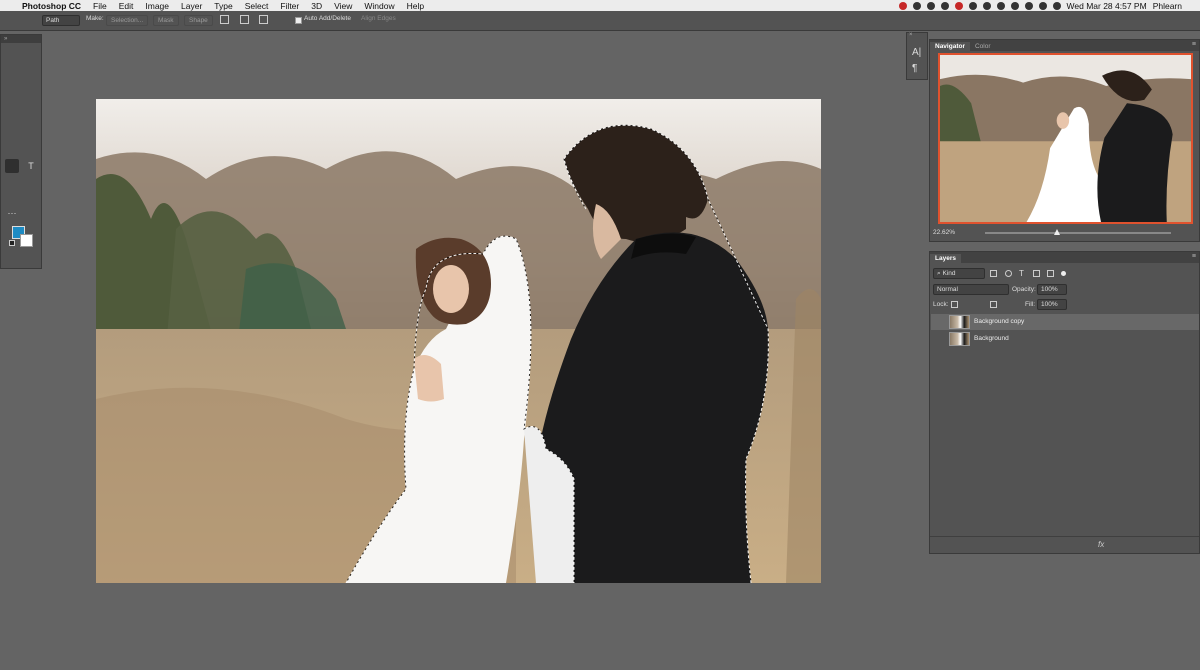  I want to click on move-tool-icon, so click(12, 61).